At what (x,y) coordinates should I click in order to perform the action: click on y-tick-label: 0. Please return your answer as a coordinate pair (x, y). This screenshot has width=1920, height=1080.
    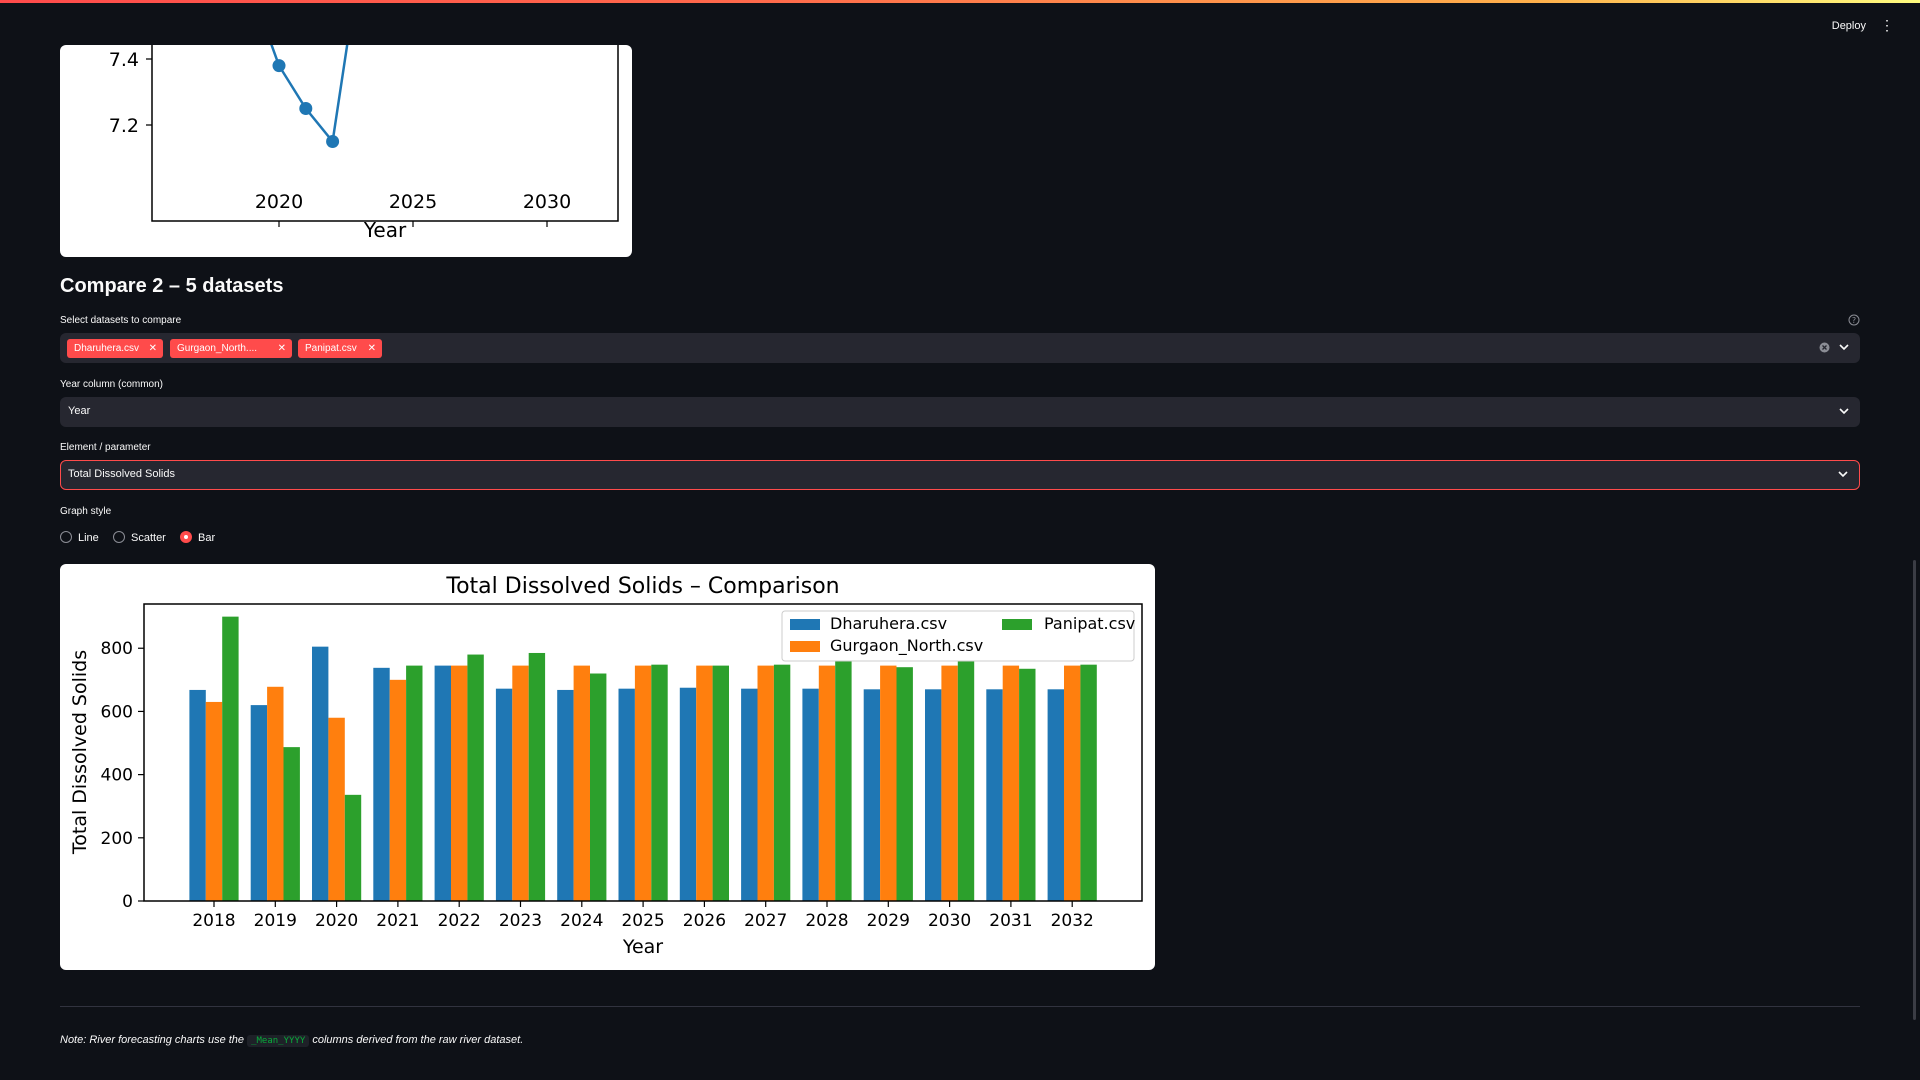
    Looking at the image, I should click on (127, 902).